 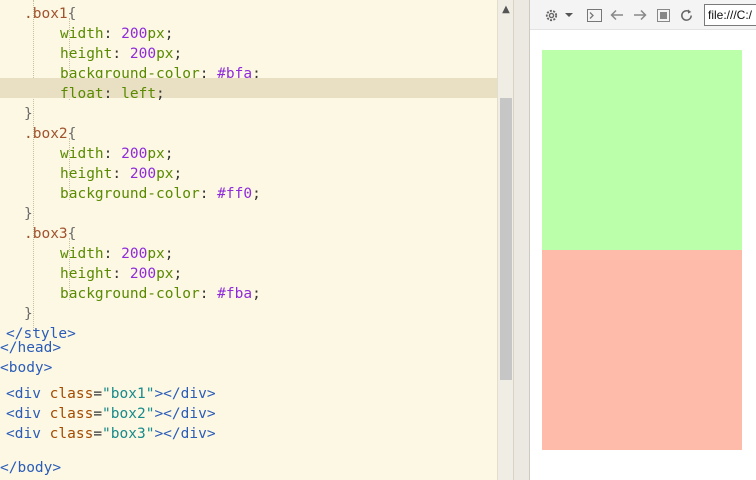 What do you see at coordinates (31, 468) in the screenshot?
I see `code-token: </body>` at bounding box center [31, 468].